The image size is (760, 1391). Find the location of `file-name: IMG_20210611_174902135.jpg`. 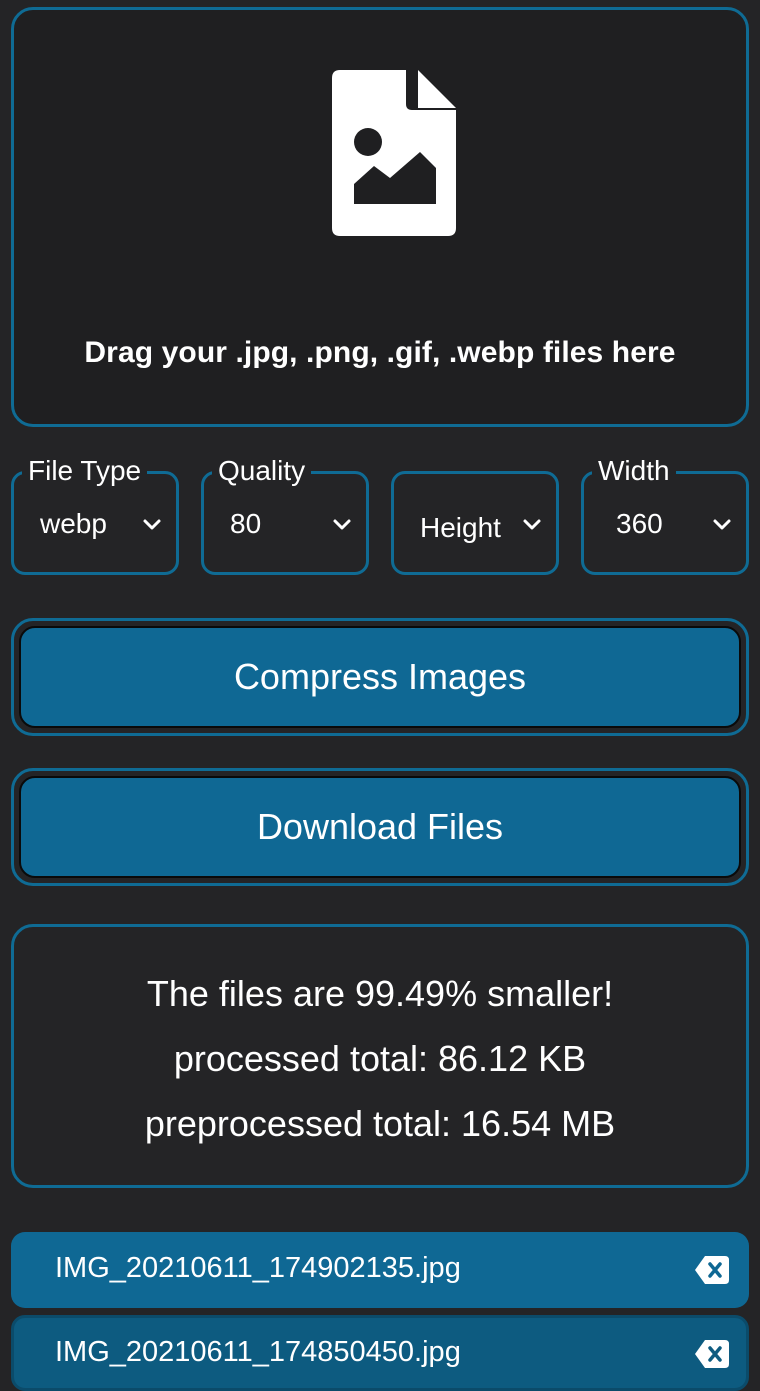

file-name: IMG_20210611_174902135.jpg is located at coordinates (258, 1268).